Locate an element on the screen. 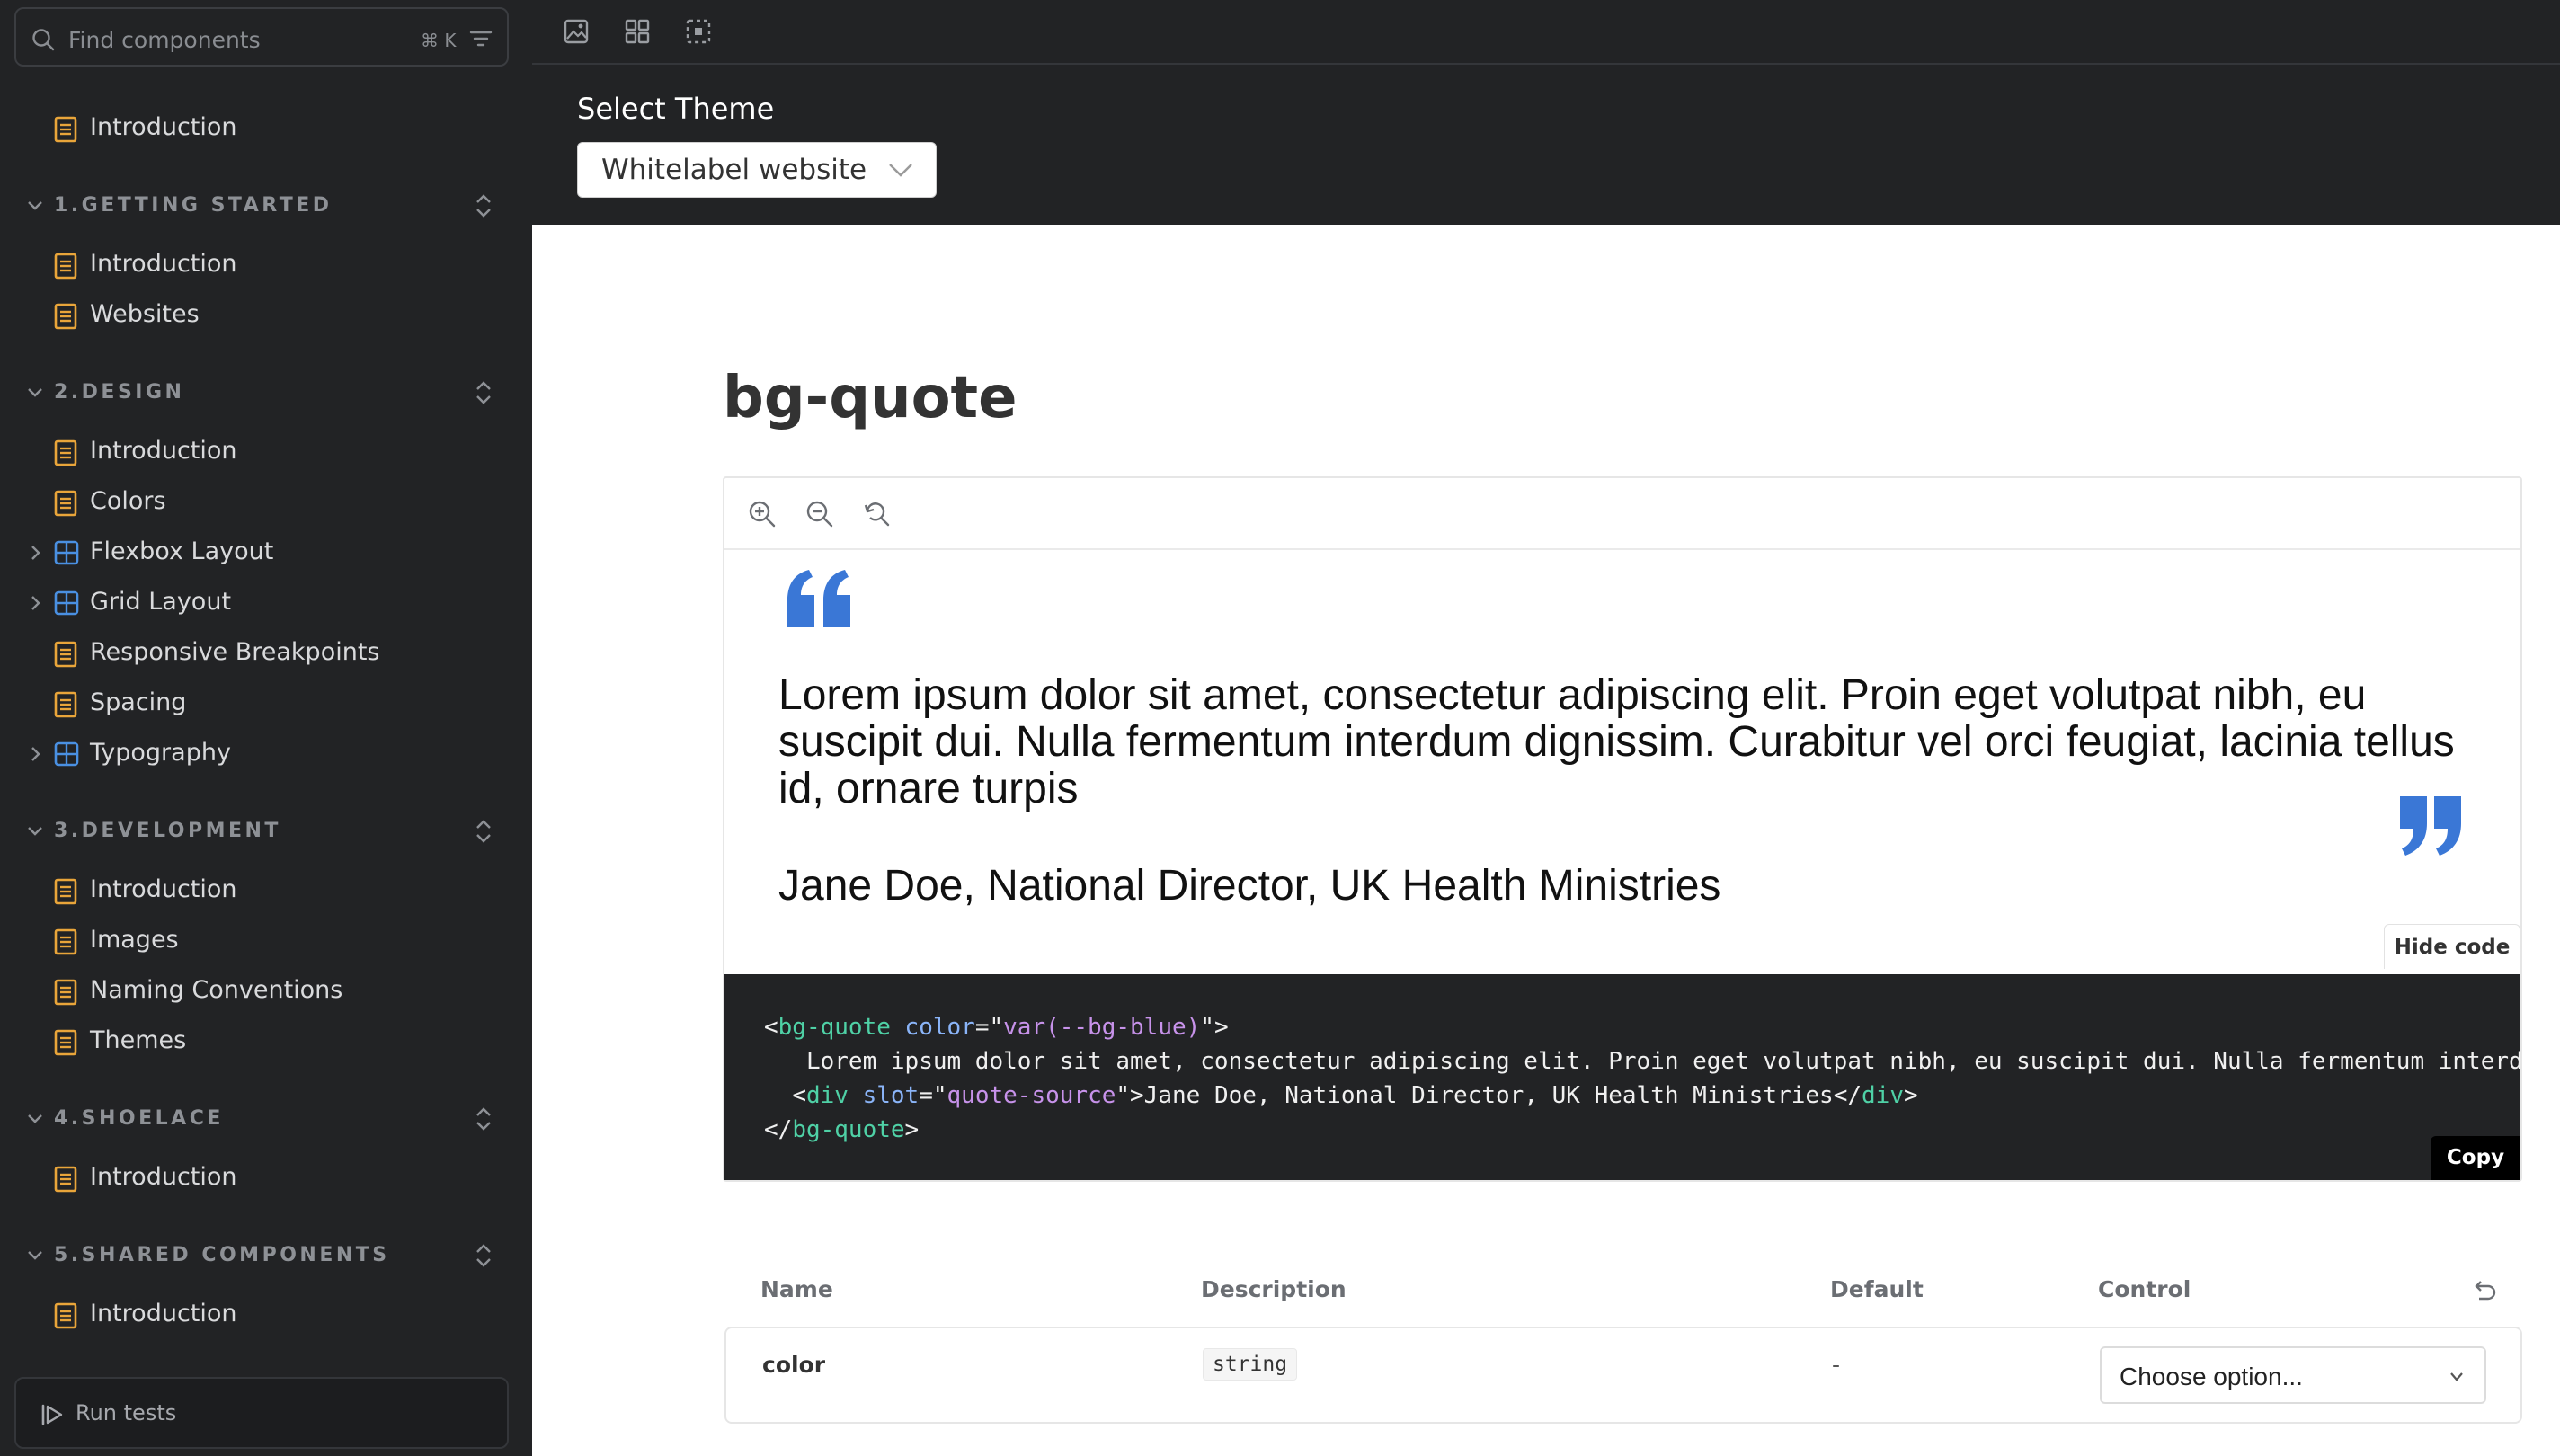  sidebar-item-label: Spacing is located at coordinates (138, 702).